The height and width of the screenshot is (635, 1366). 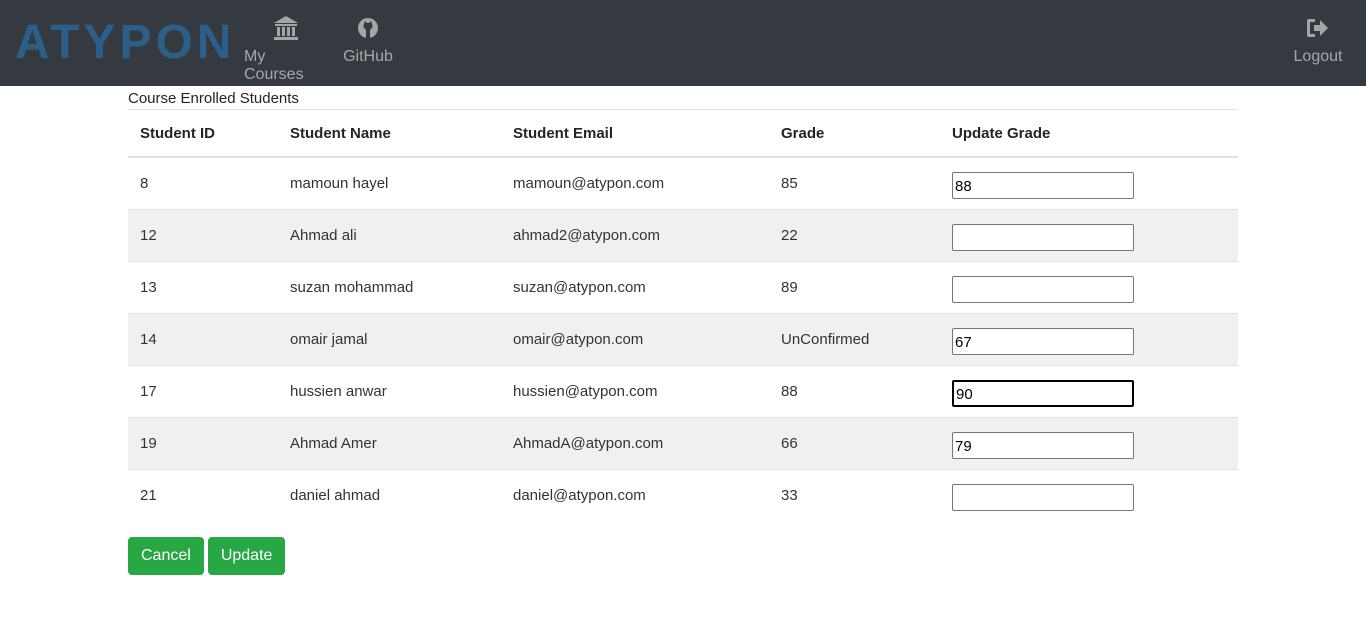 I want to click on bank-icon, so click(x=286, y=28).